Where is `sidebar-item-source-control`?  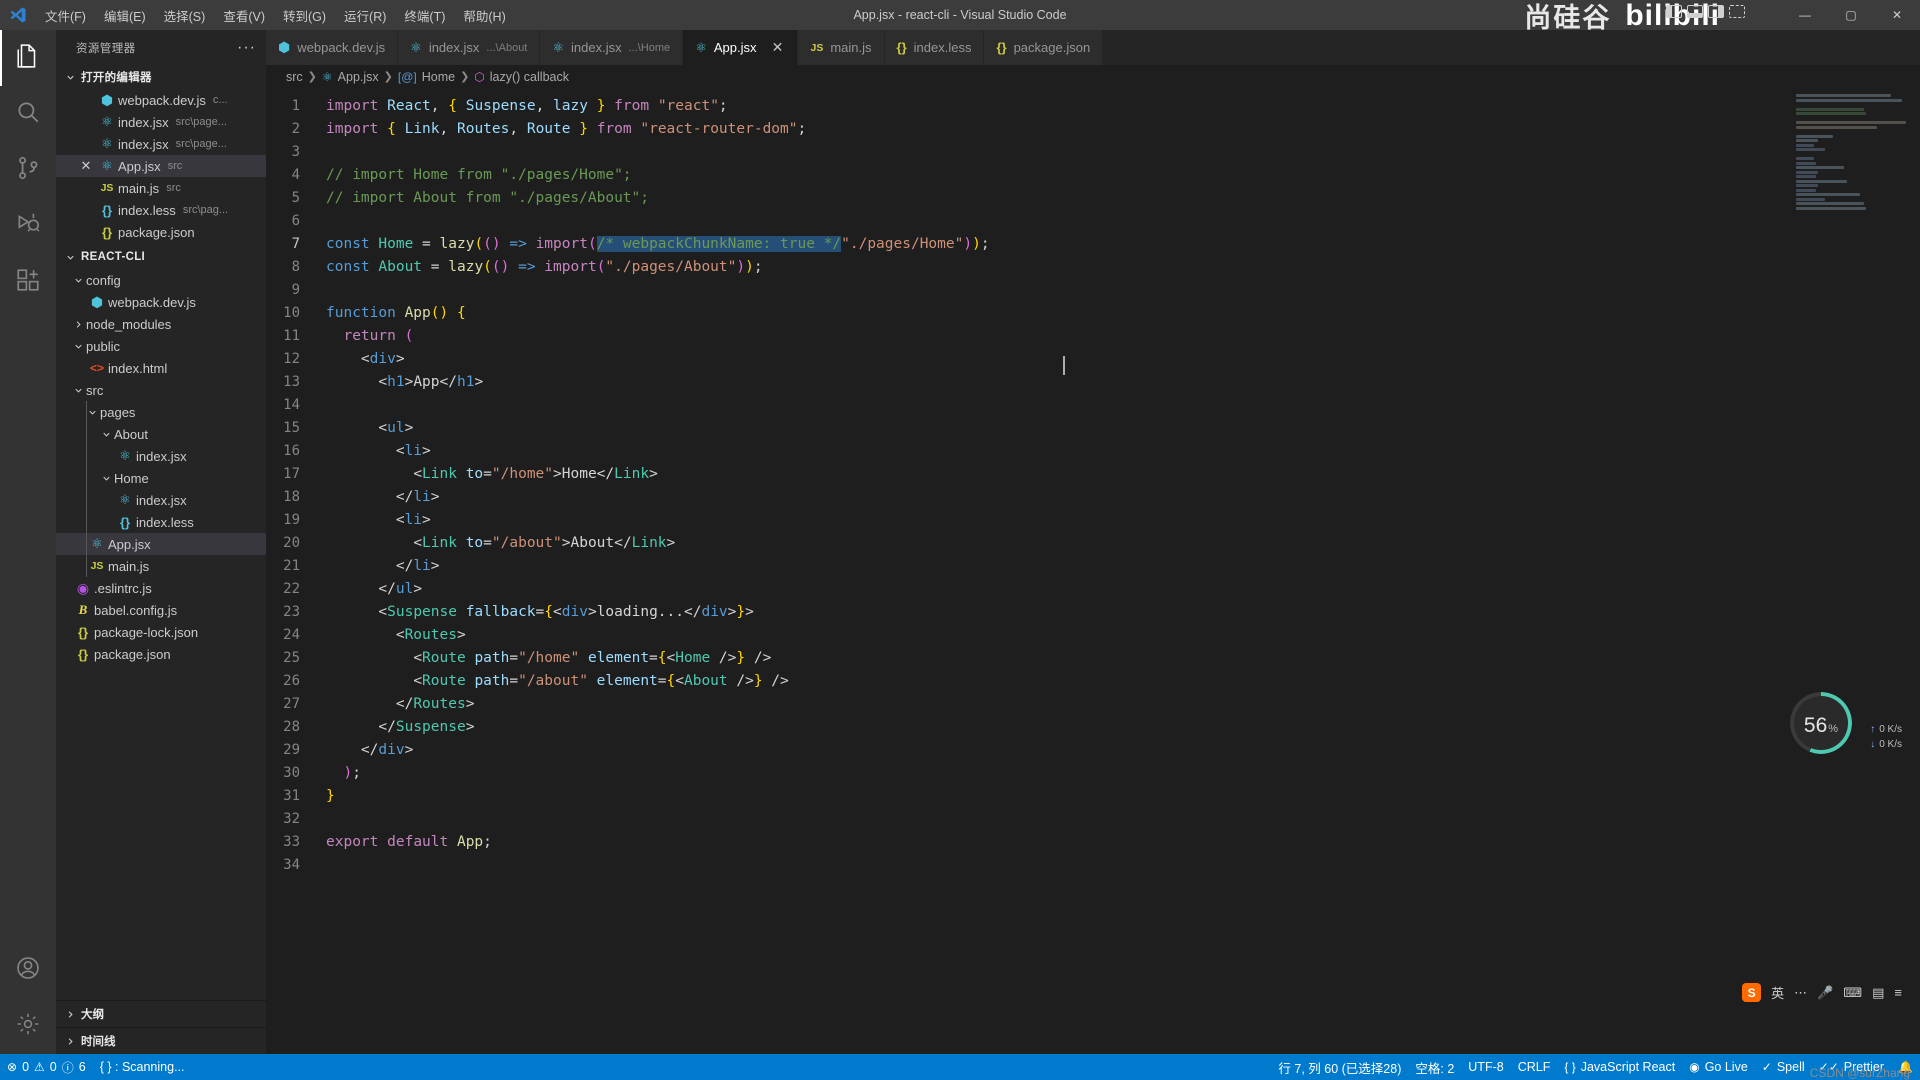
sidebar-item-source-control is located at coordinates (28, 170).